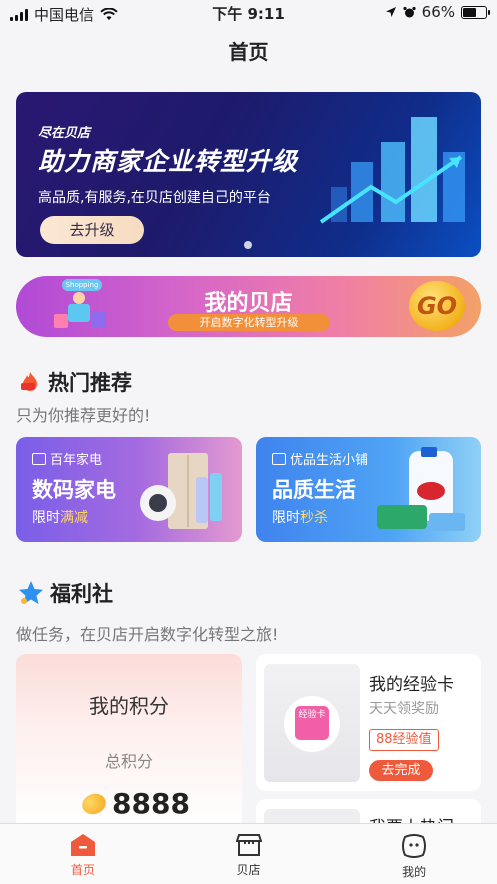  What do you see at coordinates (329, 460) in the screenshot?
I see `lifestyle-kicker-text: 优品生活小铺` at bounding box center [329, 460].